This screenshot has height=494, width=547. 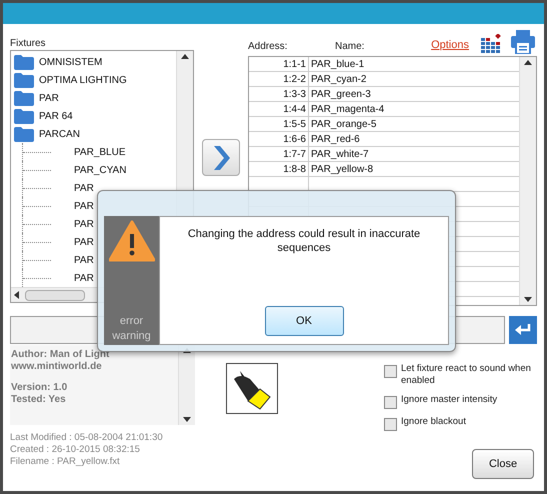 What do you see at coordinates (131, 329) in the screenshot?
I see `dialog-side-label: error warning` at bounding box center [131, 329].